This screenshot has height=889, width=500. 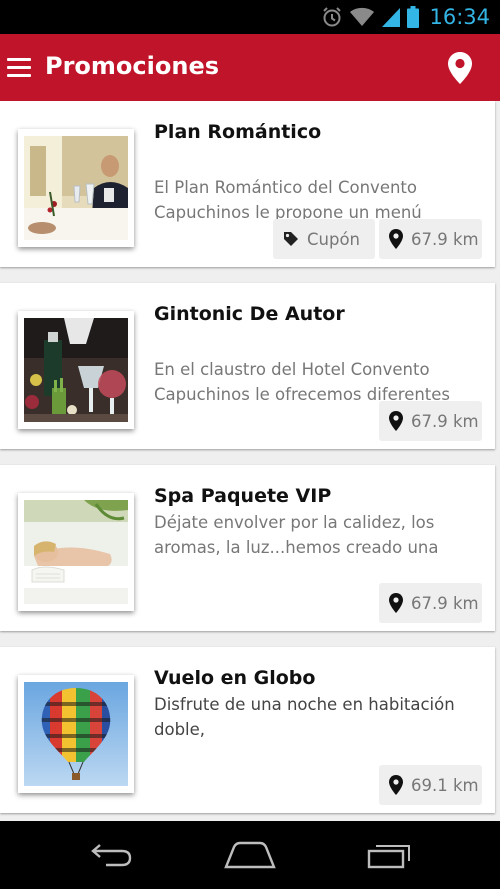 What do you see at coordinates (235, 678) in the screenshot?
I see `promo-title: Vuelo en Globo` at bounding box center [235, 678].